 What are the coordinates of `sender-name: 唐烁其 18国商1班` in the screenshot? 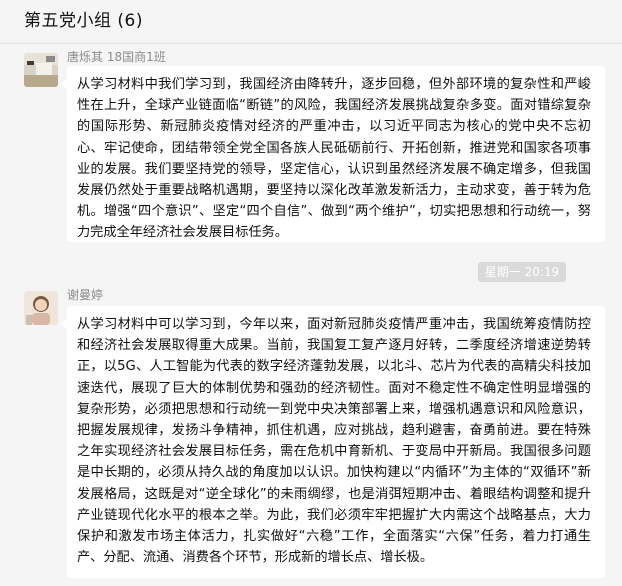 It's located at (116, 57).